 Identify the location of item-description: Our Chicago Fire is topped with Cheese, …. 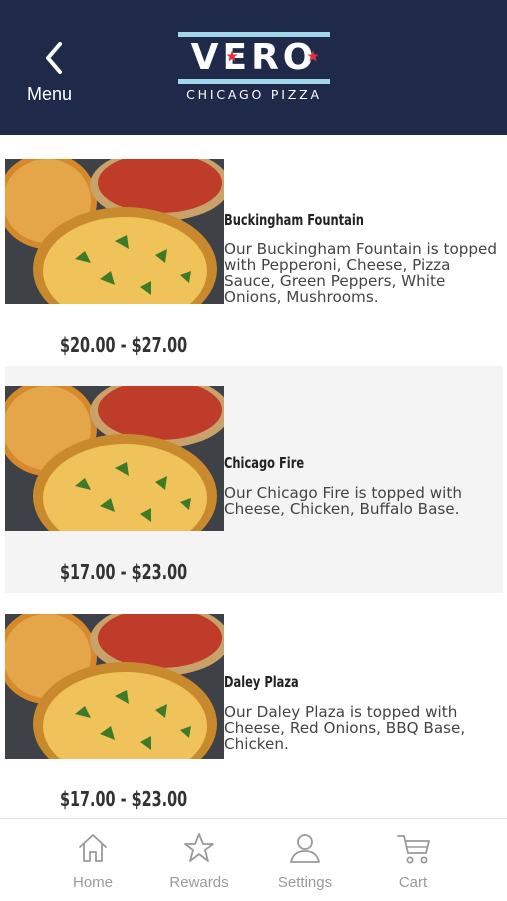
(343, 501).